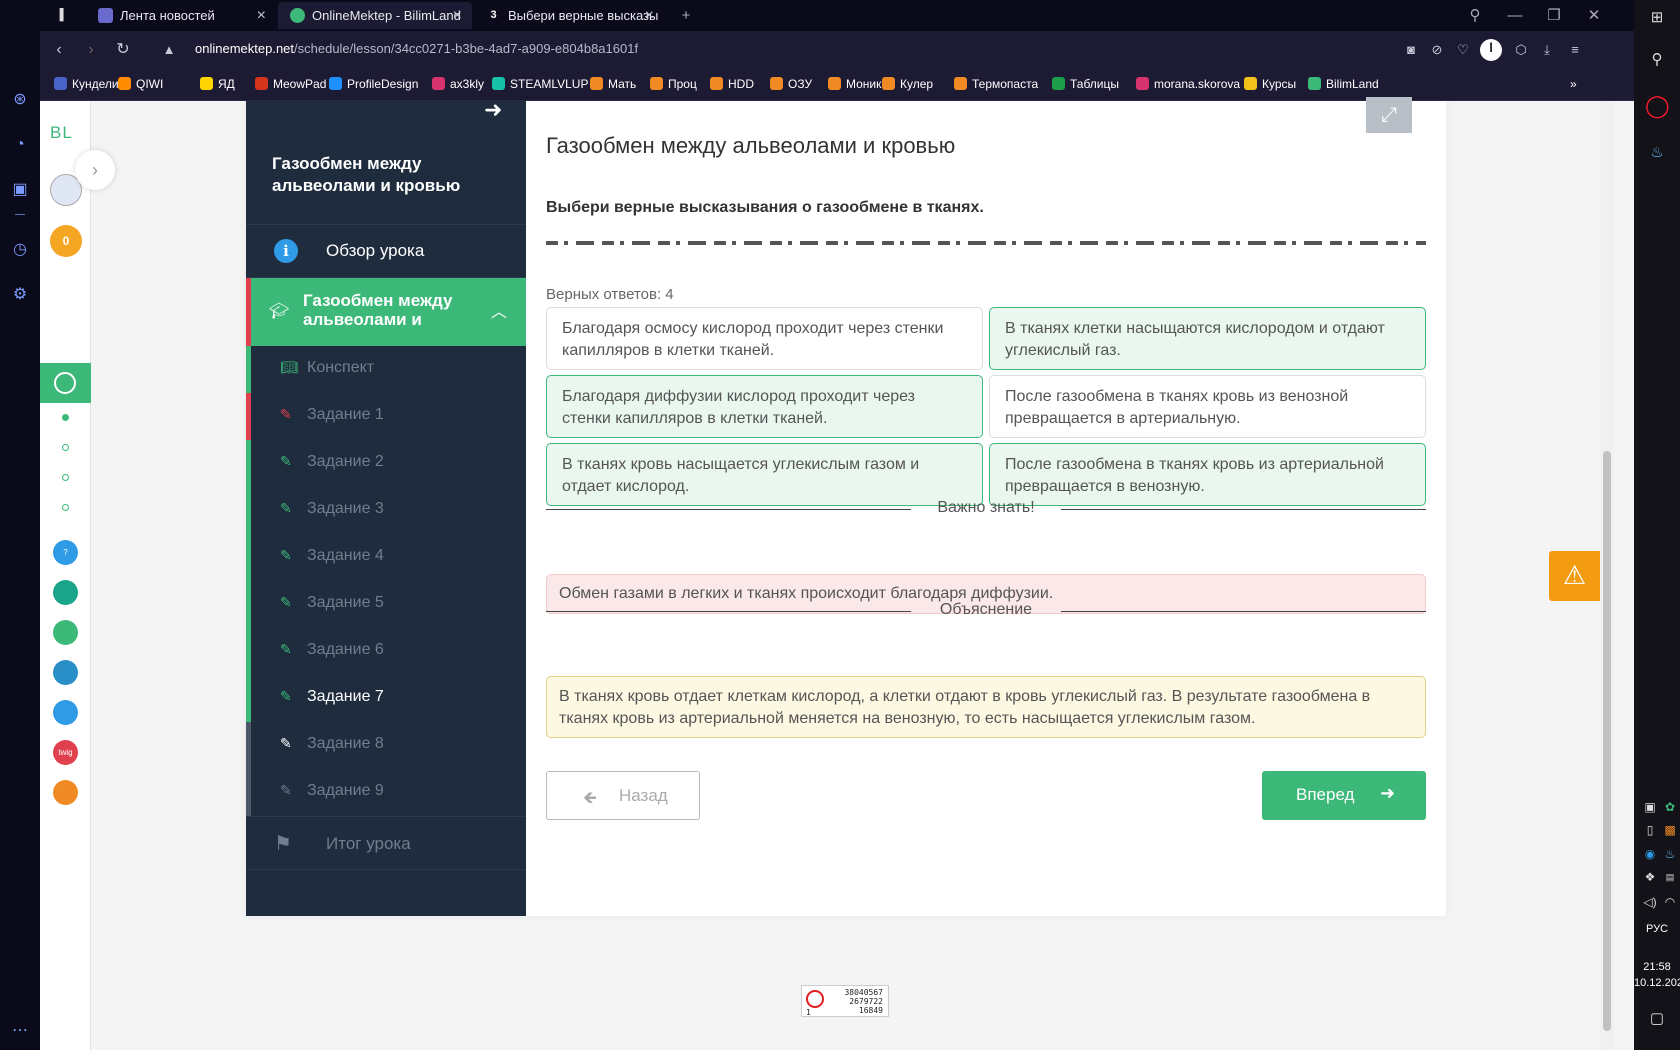 Image resolution: width=1680 pixels, height=1050 pixels. I want to click on wifi-icon: ◠, so click(1669, 902).